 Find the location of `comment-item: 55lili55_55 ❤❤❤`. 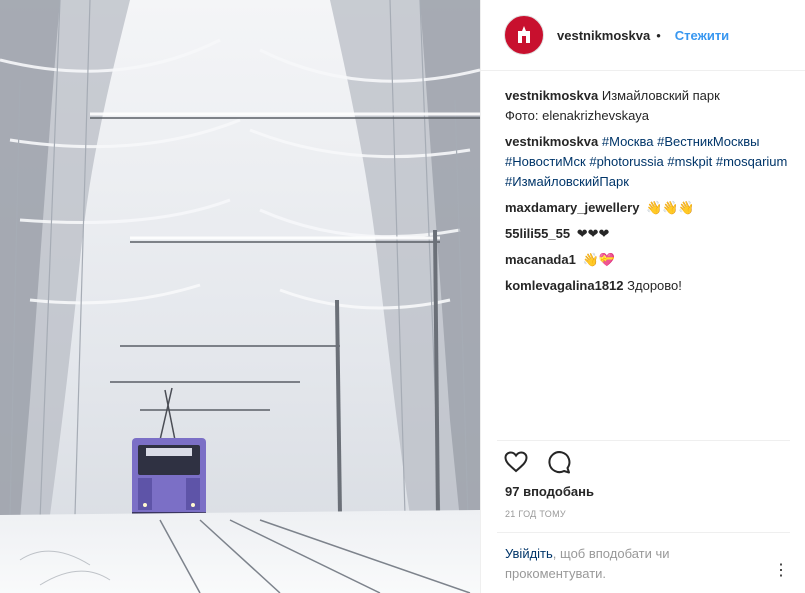

comment-item: 55lili55_55 ❤❤❤ is located at coordinates (647, 234).